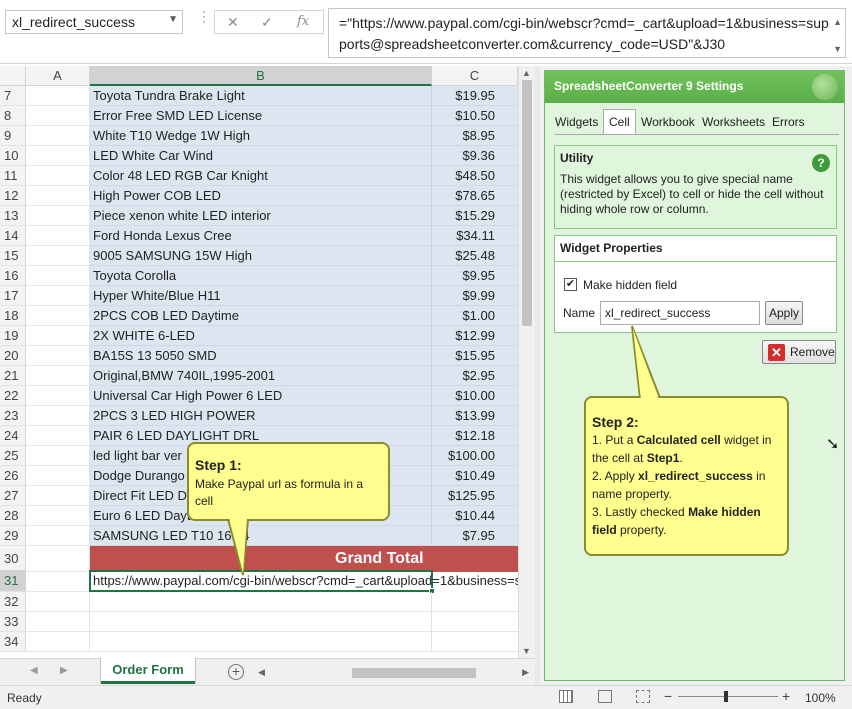 The image size is (852, 709). What do you see at coordinates (13, 276) in the screenshot?
I see `row-number: 16` at bounding box center [13, 276].